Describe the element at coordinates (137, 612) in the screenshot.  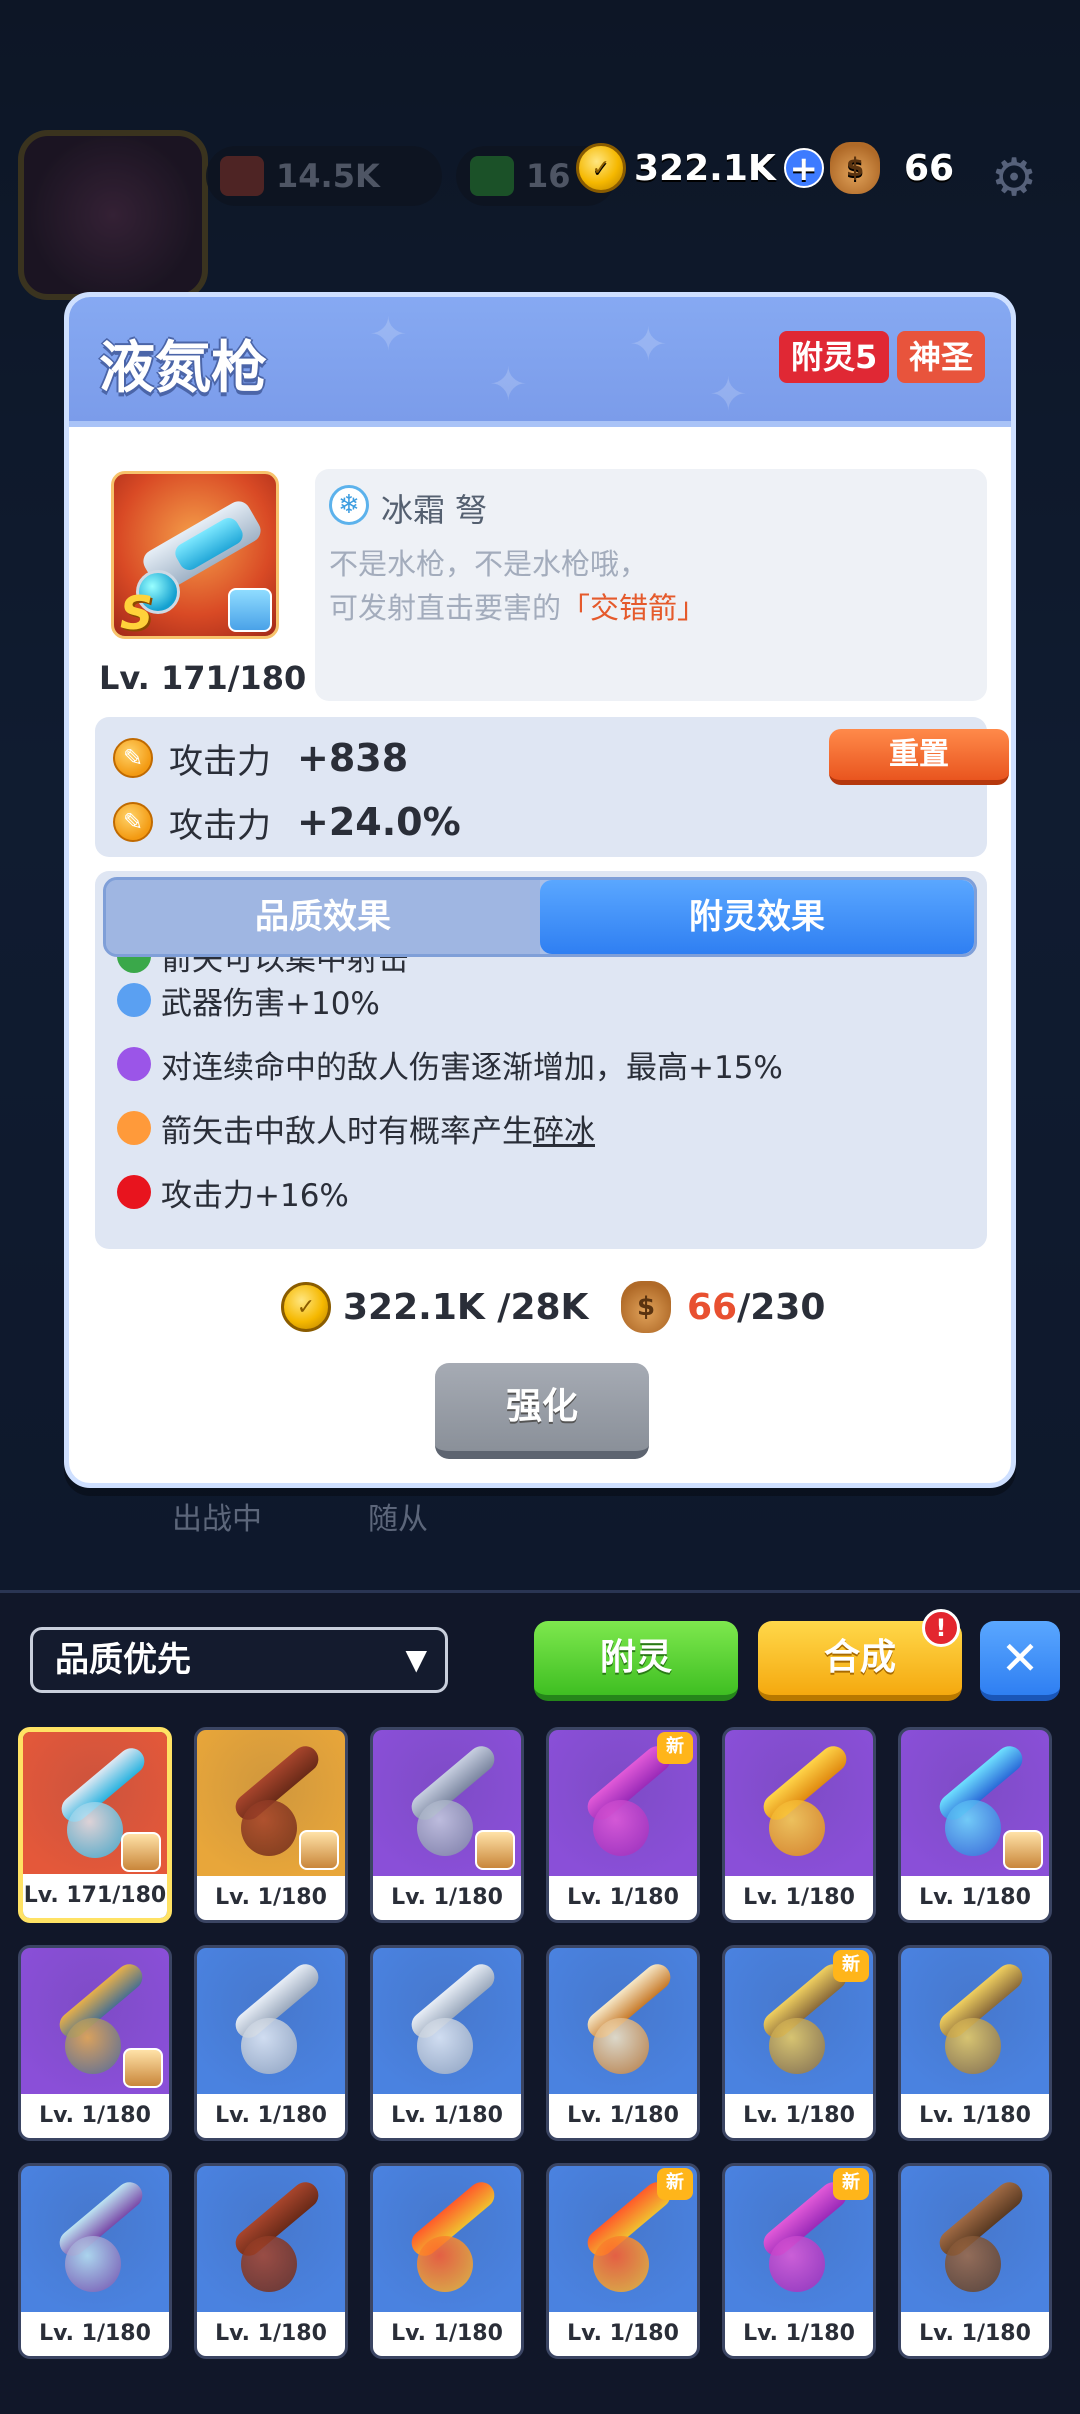
I see `rank-label: S` at that location.